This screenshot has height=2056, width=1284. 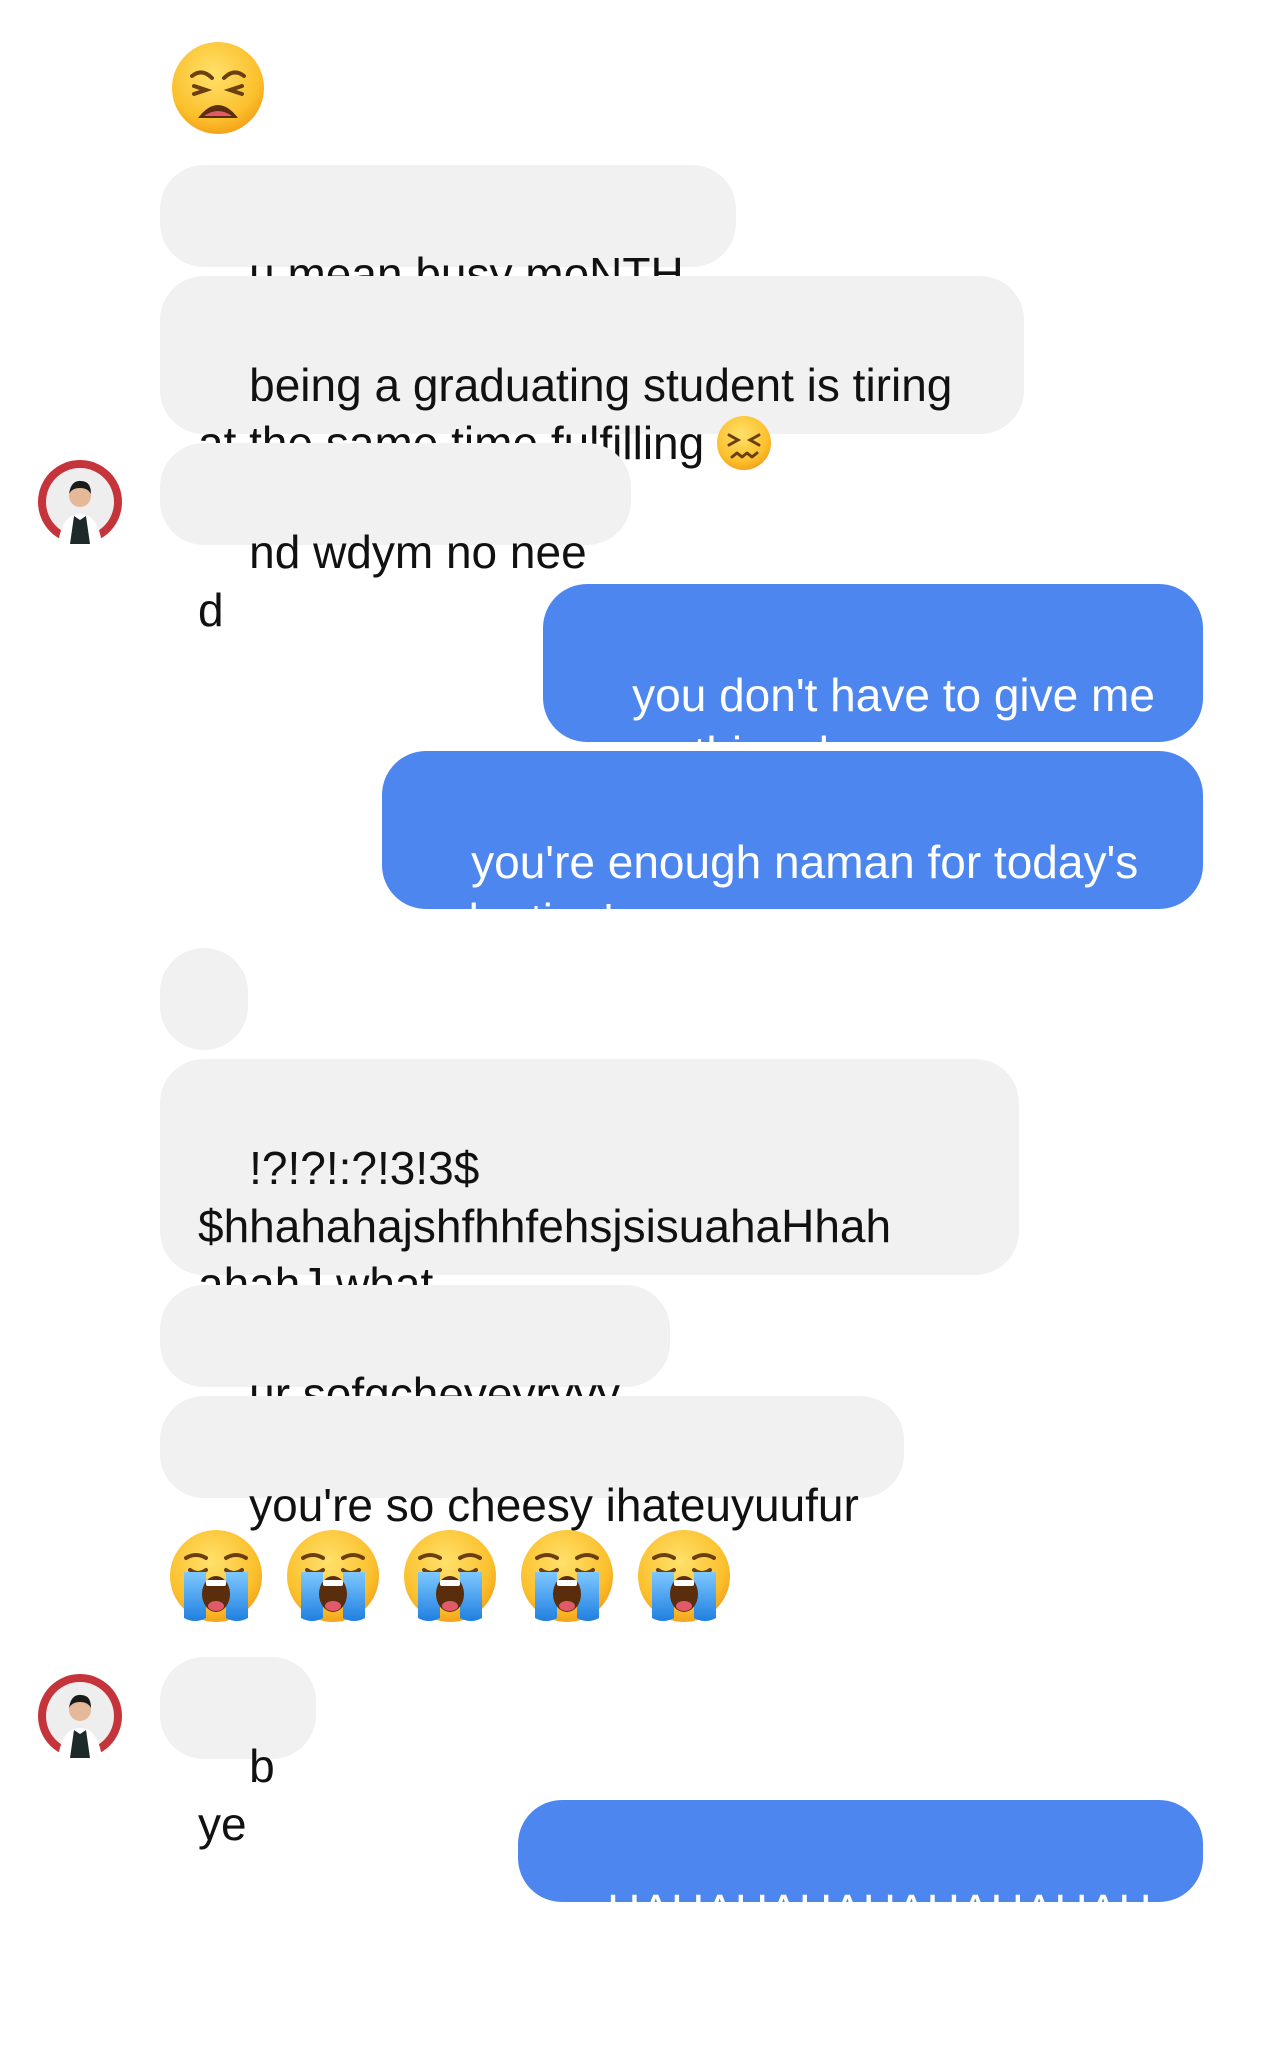 What do you see at coordinates (554, 1505) in the screenshot?
I see `message-text: you're so cheesy ihateuyuufur` at bounding box center [554, 1505].